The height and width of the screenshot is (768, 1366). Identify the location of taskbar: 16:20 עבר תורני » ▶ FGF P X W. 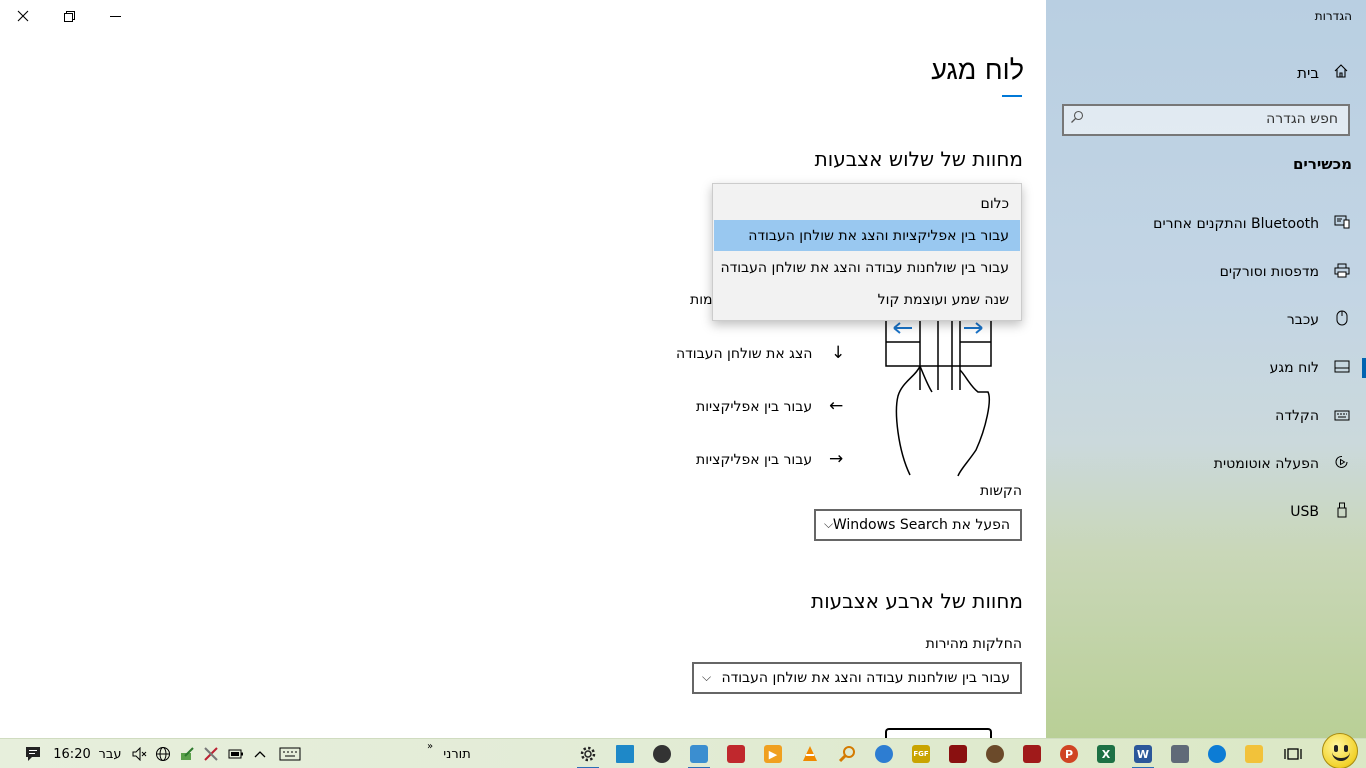
(683, 753).